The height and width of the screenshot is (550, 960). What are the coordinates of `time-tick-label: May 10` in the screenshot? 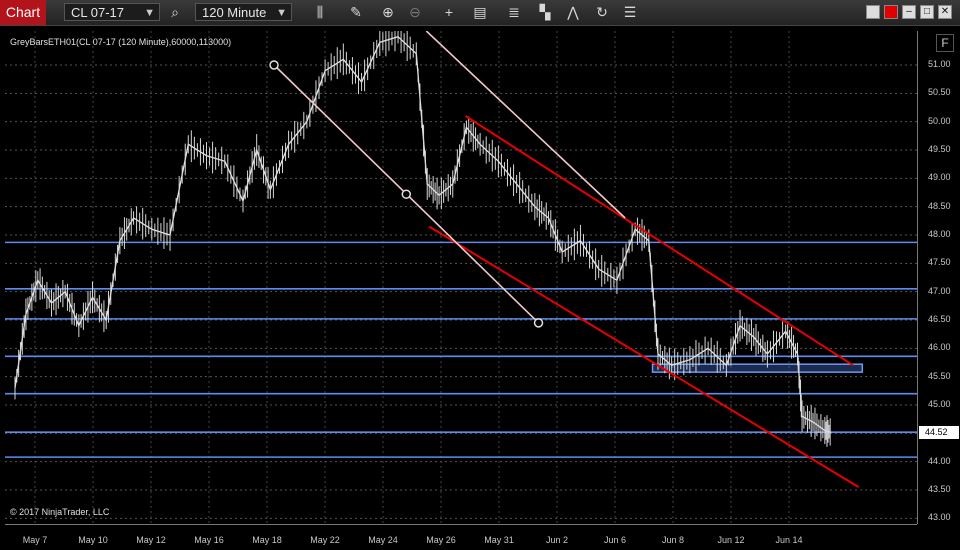 It's located at (93, 540).